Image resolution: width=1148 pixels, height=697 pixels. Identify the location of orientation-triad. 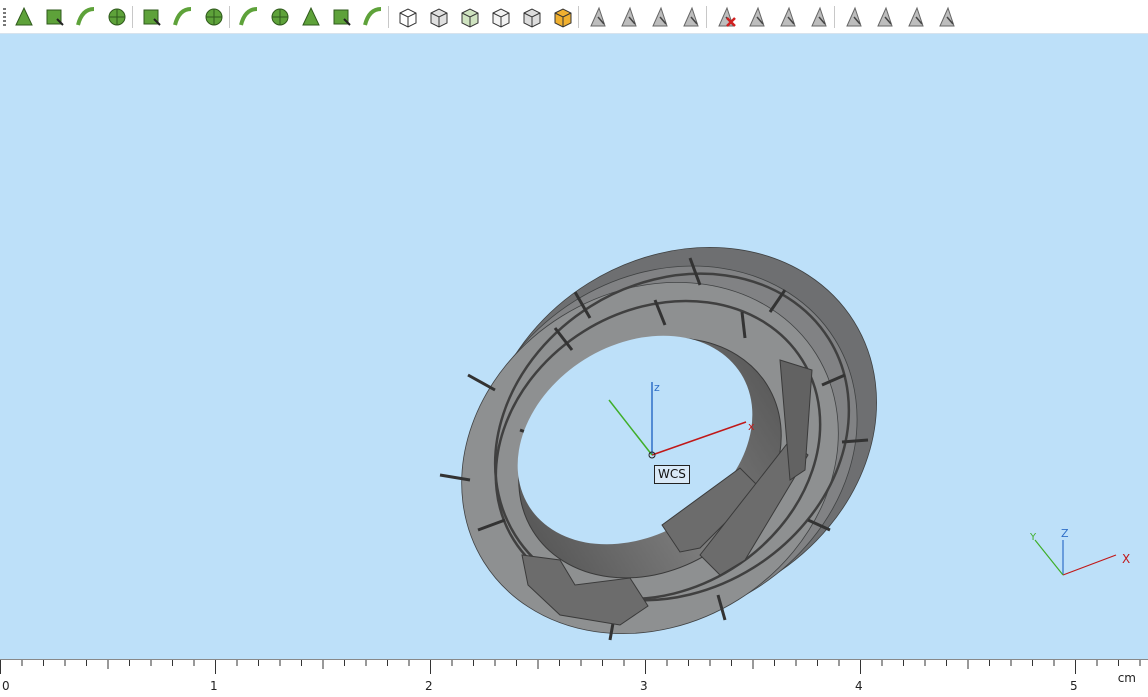
(1075, 557).